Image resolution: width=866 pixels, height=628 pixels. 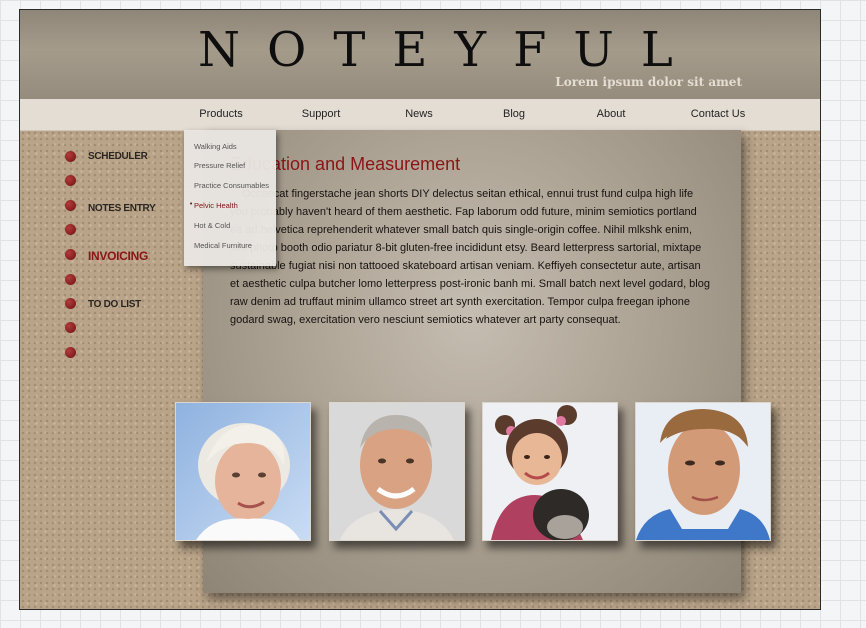 What do you see at coordinates (122, 208) in the screenshot?
I see `sidebar-item-notes-entry: NOTES ENTRY` at bounding box center [122, 208].